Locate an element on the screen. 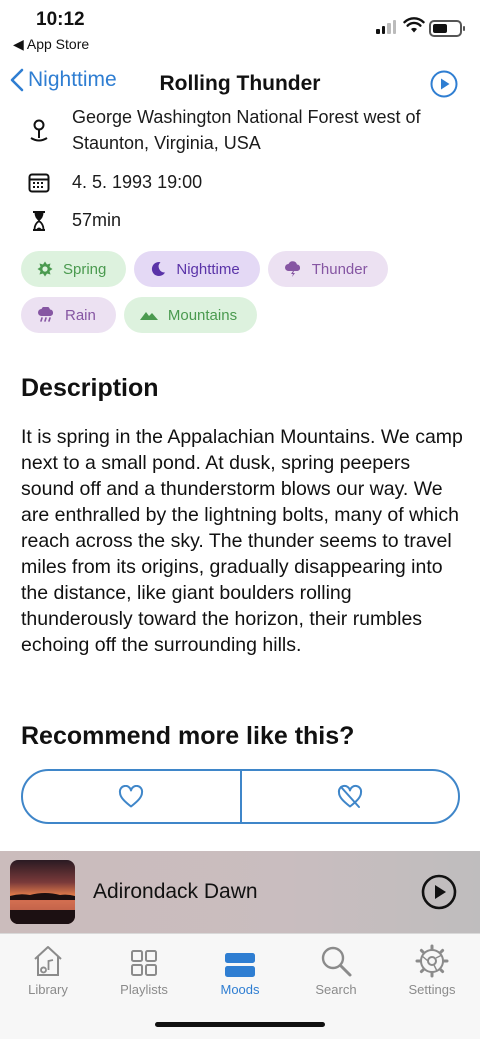  tag-rain: Rain is located at coordinates (68, 315).